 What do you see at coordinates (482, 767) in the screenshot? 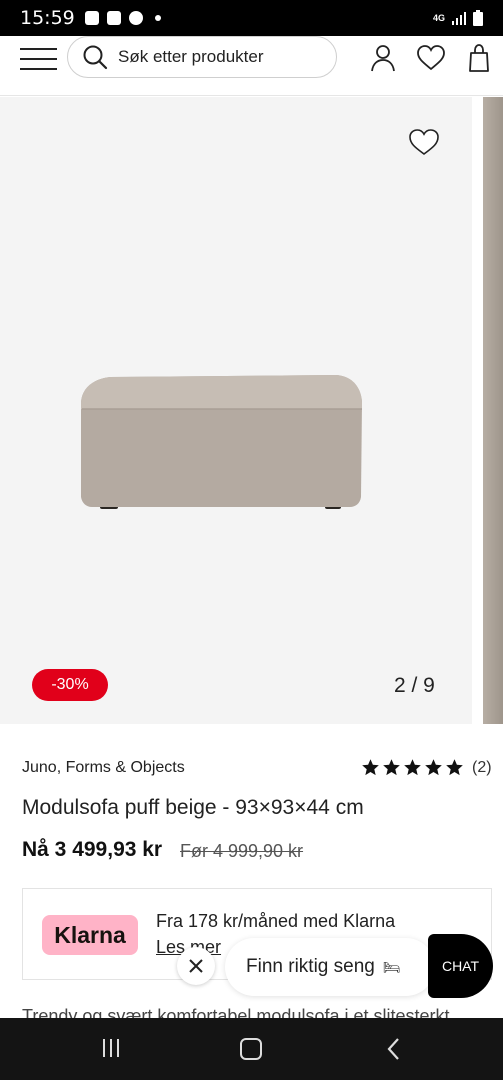
I see `review-count: (2)` at bounding box center [482, 767].